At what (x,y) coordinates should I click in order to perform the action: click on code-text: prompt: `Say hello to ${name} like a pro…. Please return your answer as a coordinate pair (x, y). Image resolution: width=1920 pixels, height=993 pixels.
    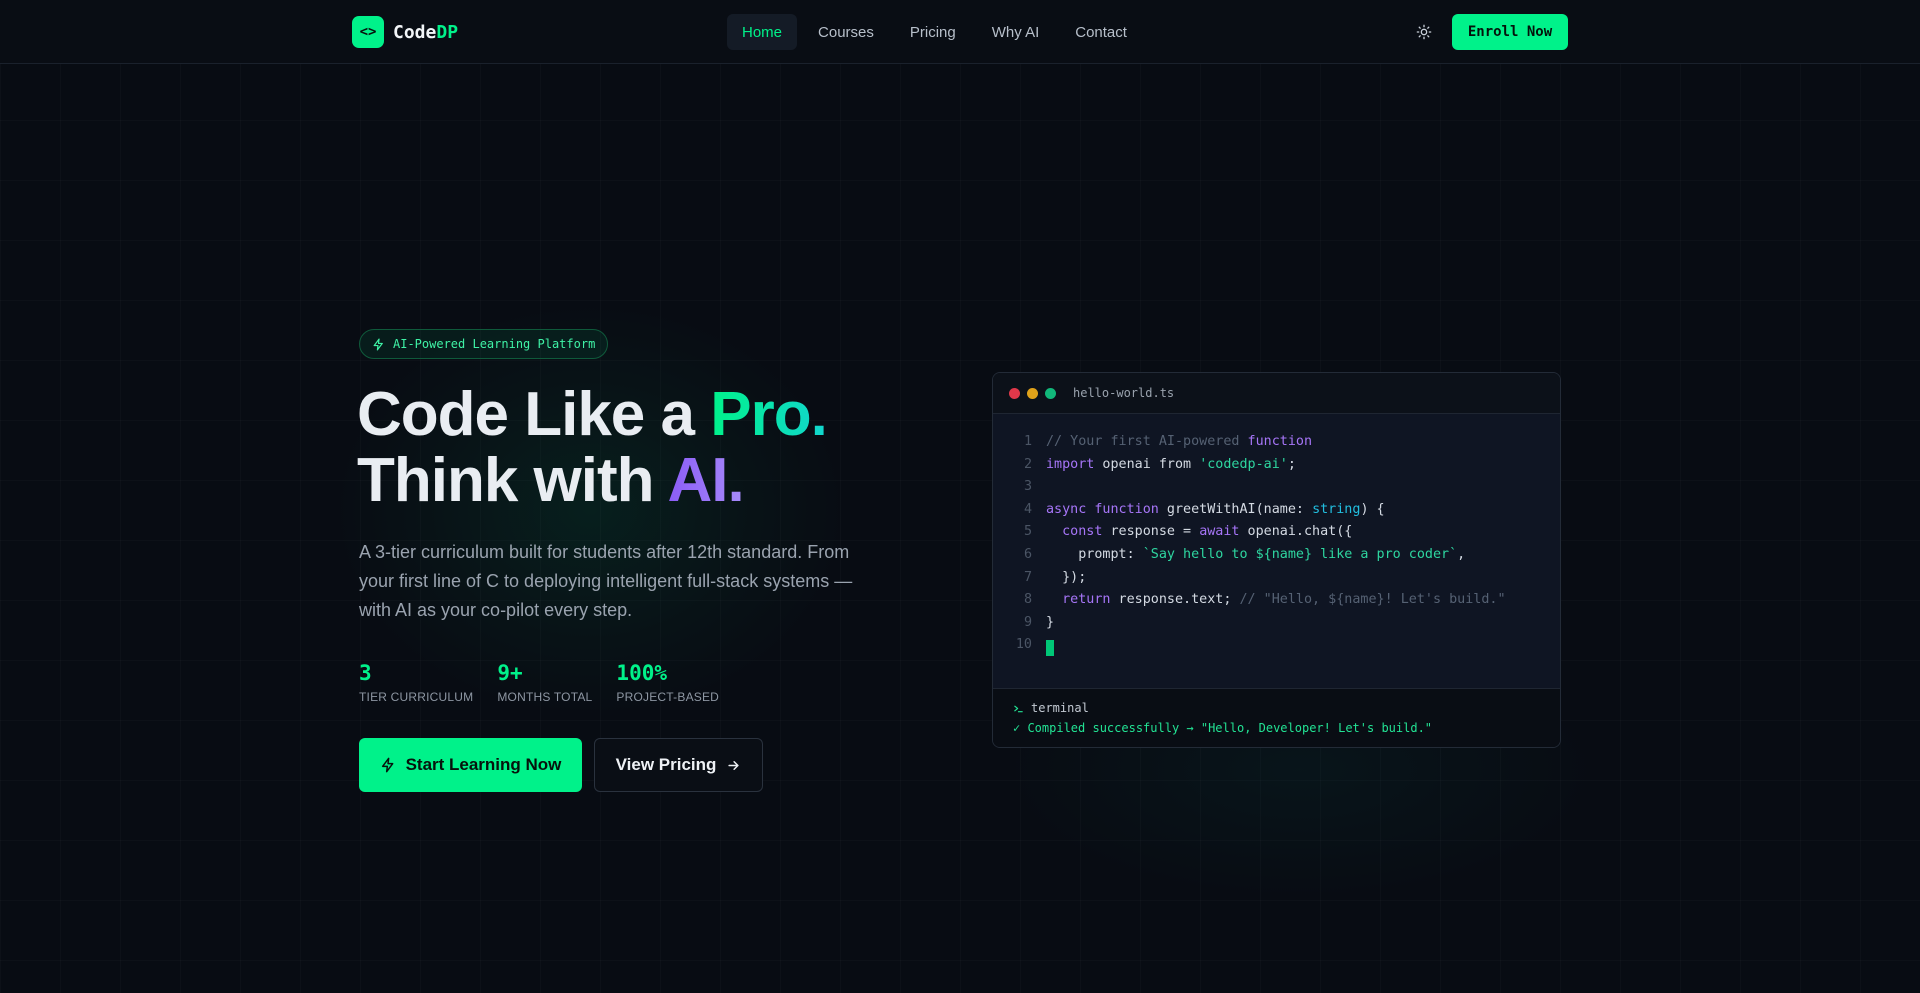
    Looking at the image, I should click on (1255, 558).